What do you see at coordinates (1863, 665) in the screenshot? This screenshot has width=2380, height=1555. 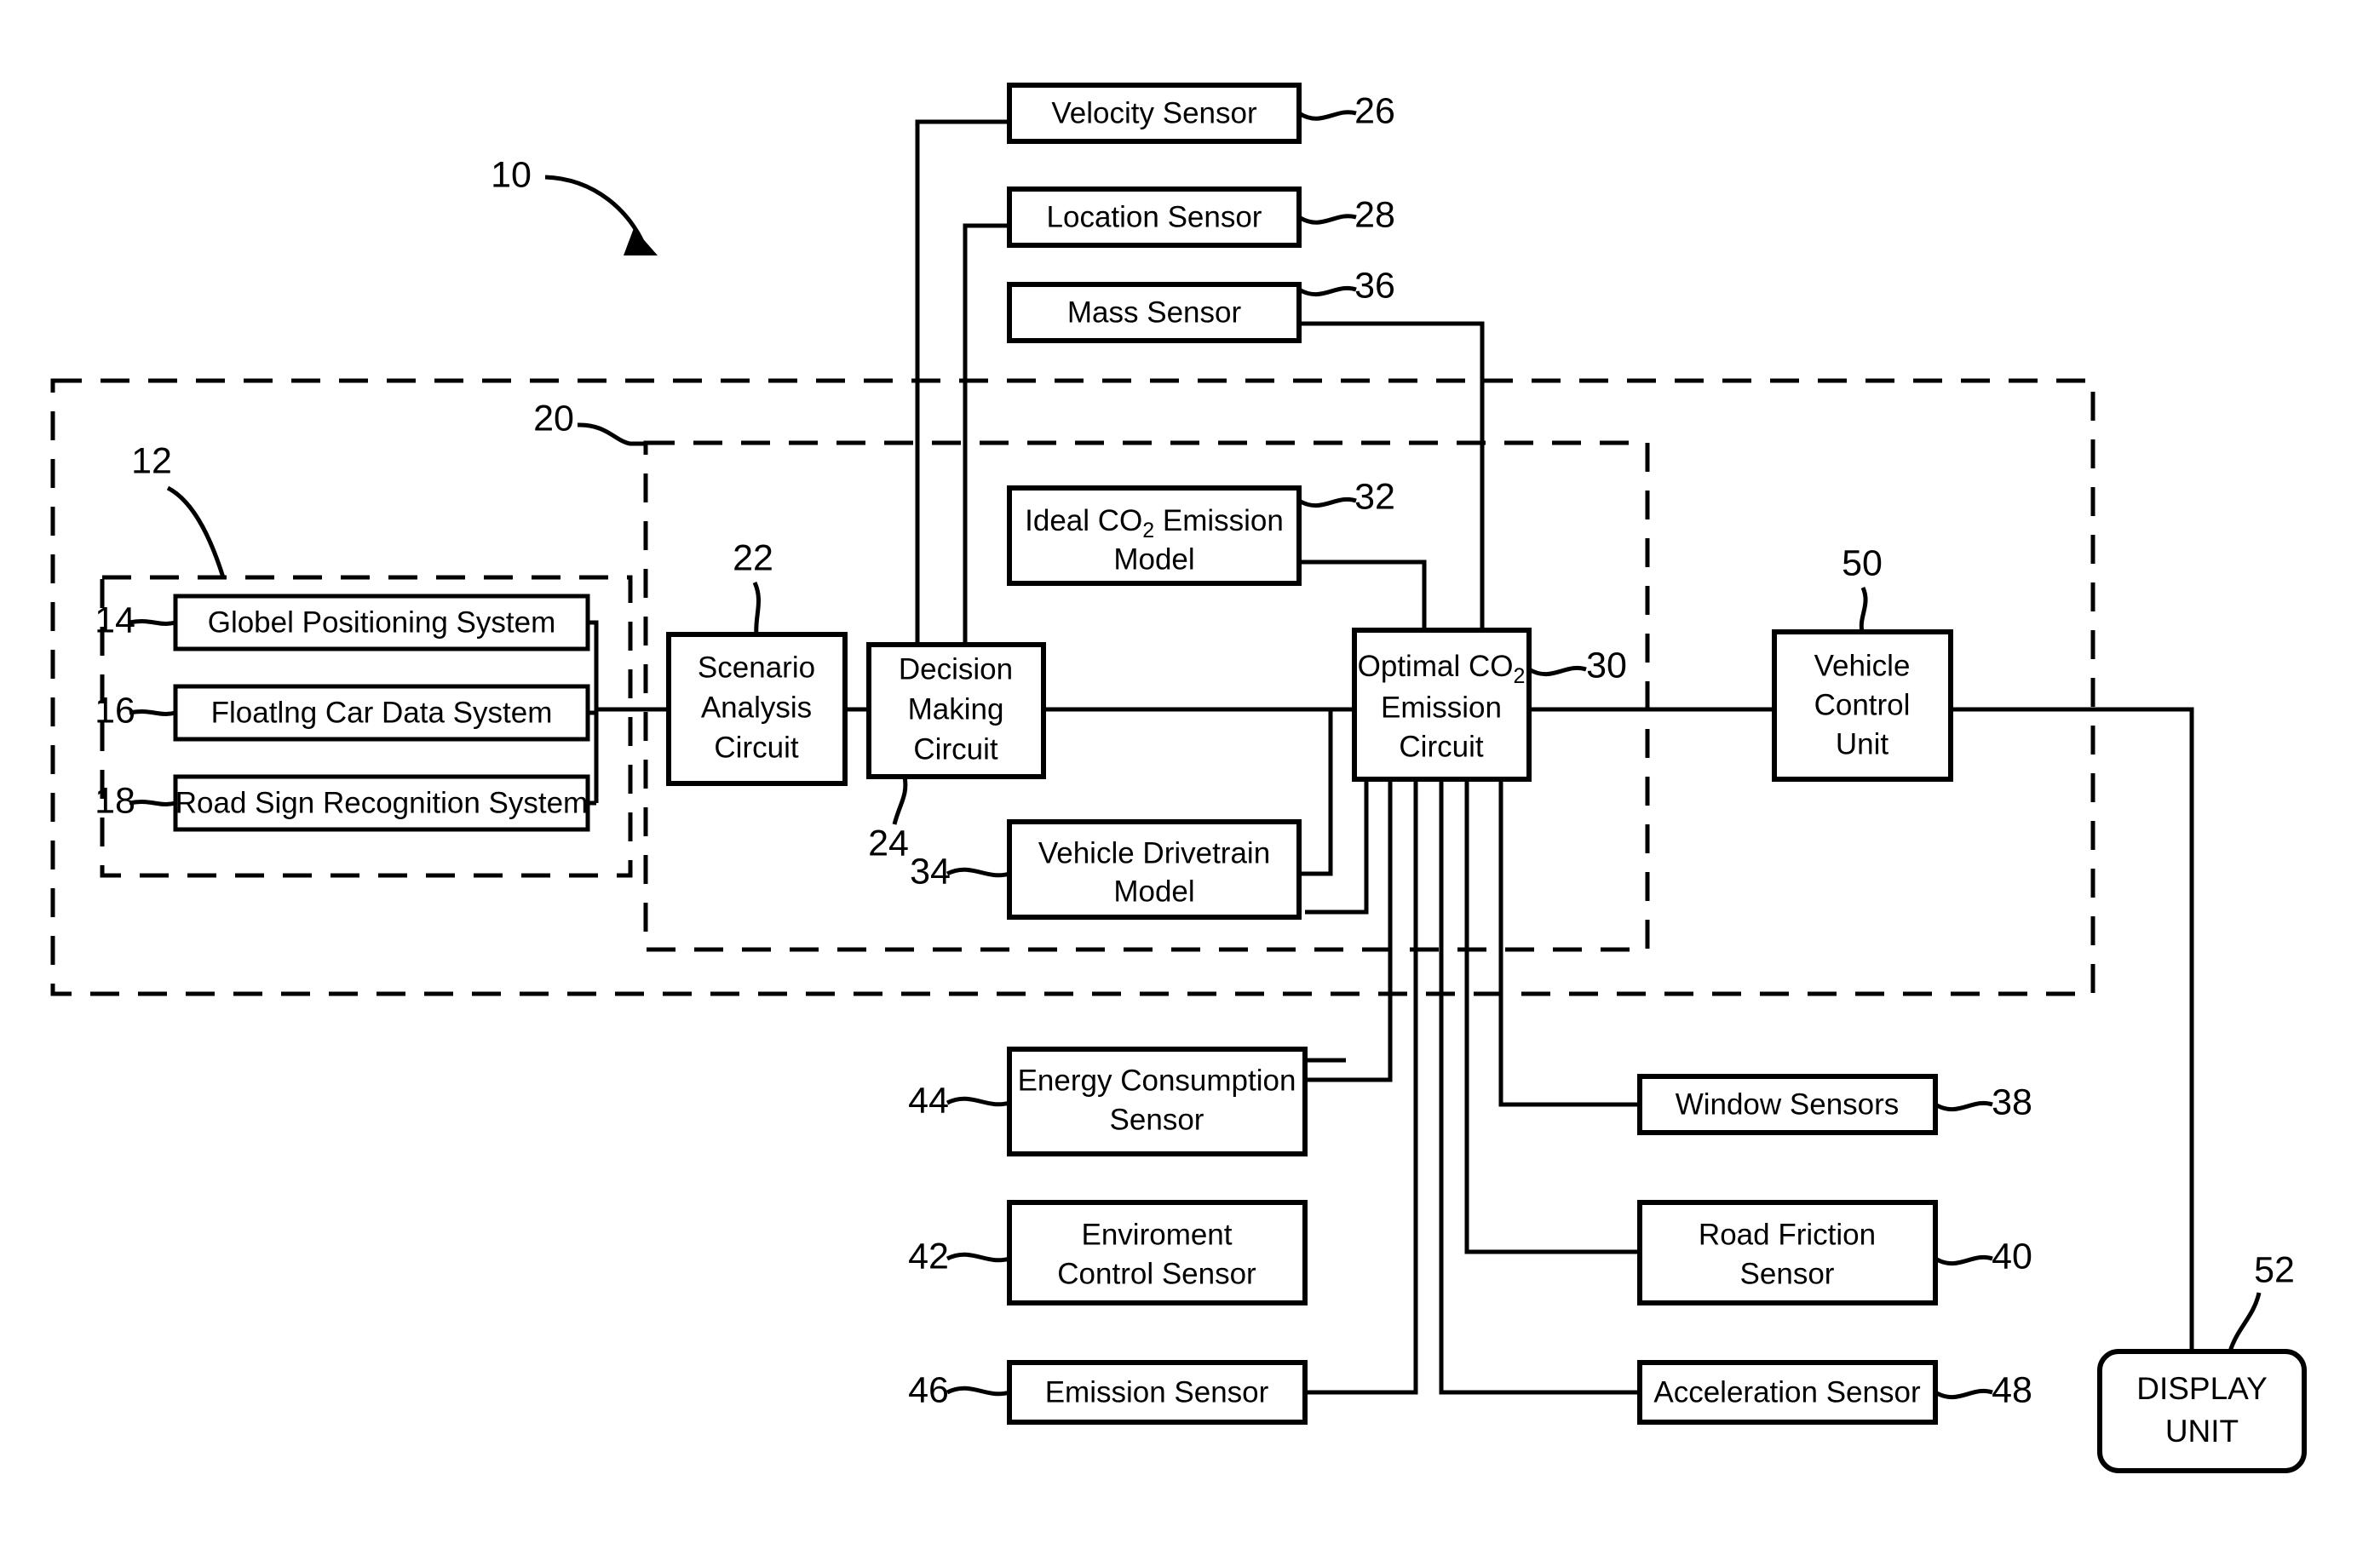 I see `label-vcu-l1: Vehicle` at bounding box center [1863, 665].